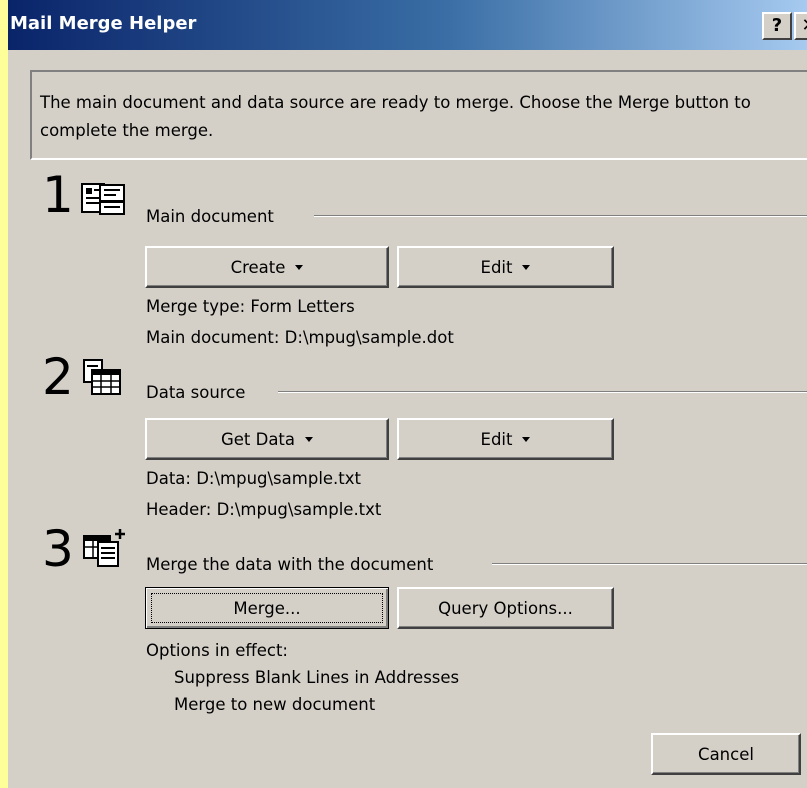 The image size is (807, 788). Describe the element at coordinates (196, 392) in the screenshot. I see `data-source-title: Data source` at that location.